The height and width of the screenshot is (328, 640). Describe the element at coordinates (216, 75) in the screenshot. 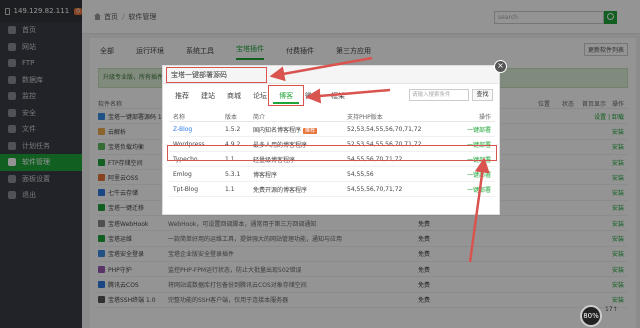

I see `annotation-box-title` at that location.